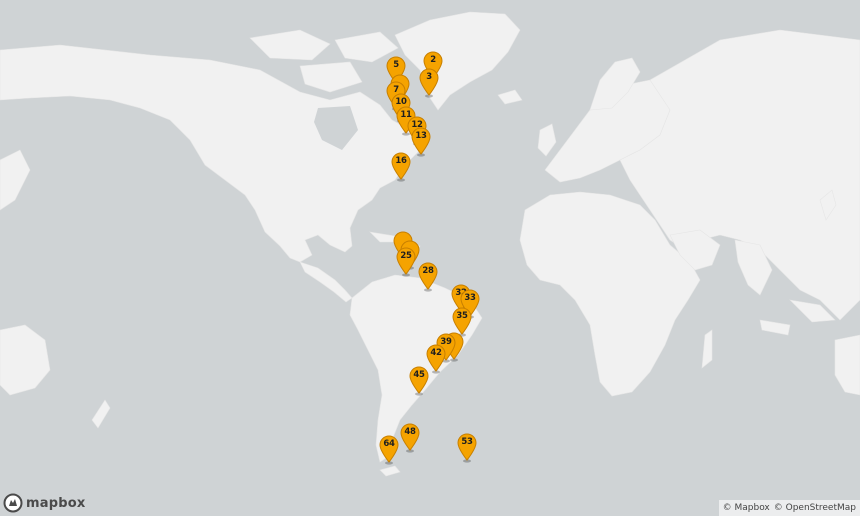 The image size is (860, 516). What do you see at coordinates (410, 438) in the screenshot?
I see `map-marker: 48` at bounding box center [410, 438].